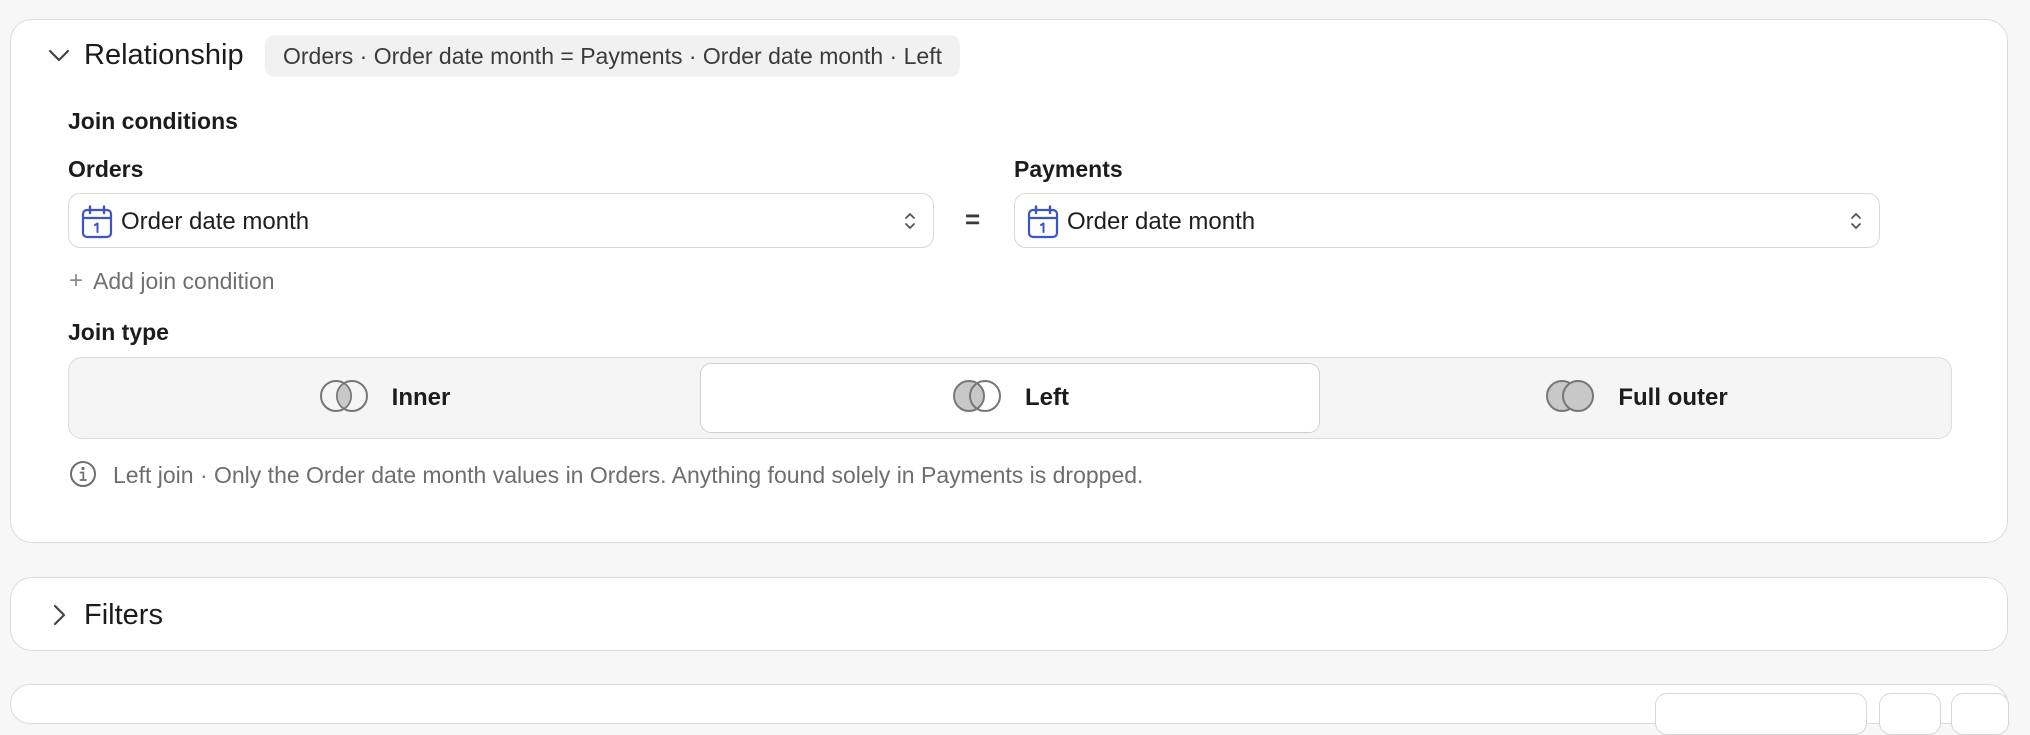 The height and width of the screenshot is (735, 2030). Describe the element at coordinates (1009, 709) in the screenshot. I see `next-panel` at that location.